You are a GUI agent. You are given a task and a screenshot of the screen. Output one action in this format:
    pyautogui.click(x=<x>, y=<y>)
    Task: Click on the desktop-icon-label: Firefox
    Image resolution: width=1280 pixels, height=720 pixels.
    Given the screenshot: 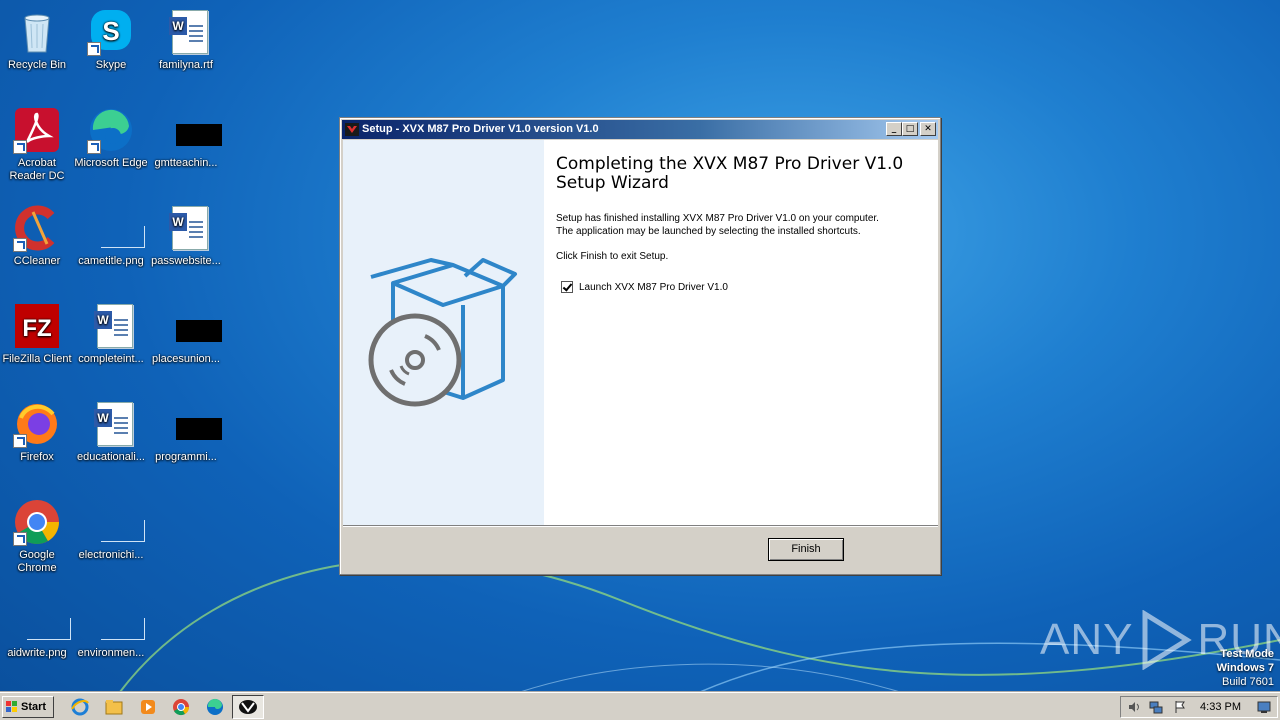 What is the action you would take?
    pyautogui.click(x=37, y=457)
    